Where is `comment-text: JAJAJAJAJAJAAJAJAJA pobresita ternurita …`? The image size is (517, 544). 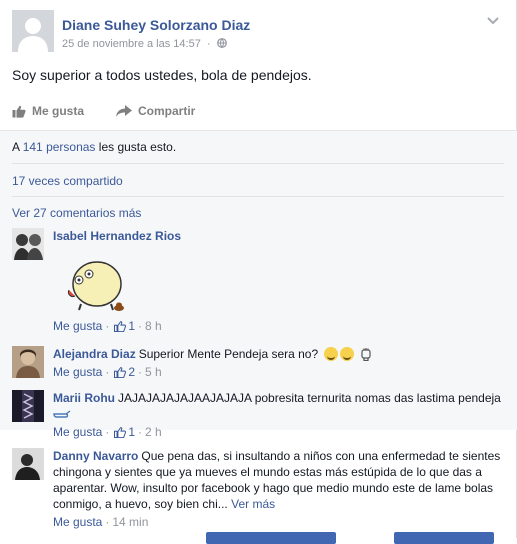 comment-text: JAJAJAJAJAJAAJAJAJA pobresita ternurita … is located at coordinates (309, 398).